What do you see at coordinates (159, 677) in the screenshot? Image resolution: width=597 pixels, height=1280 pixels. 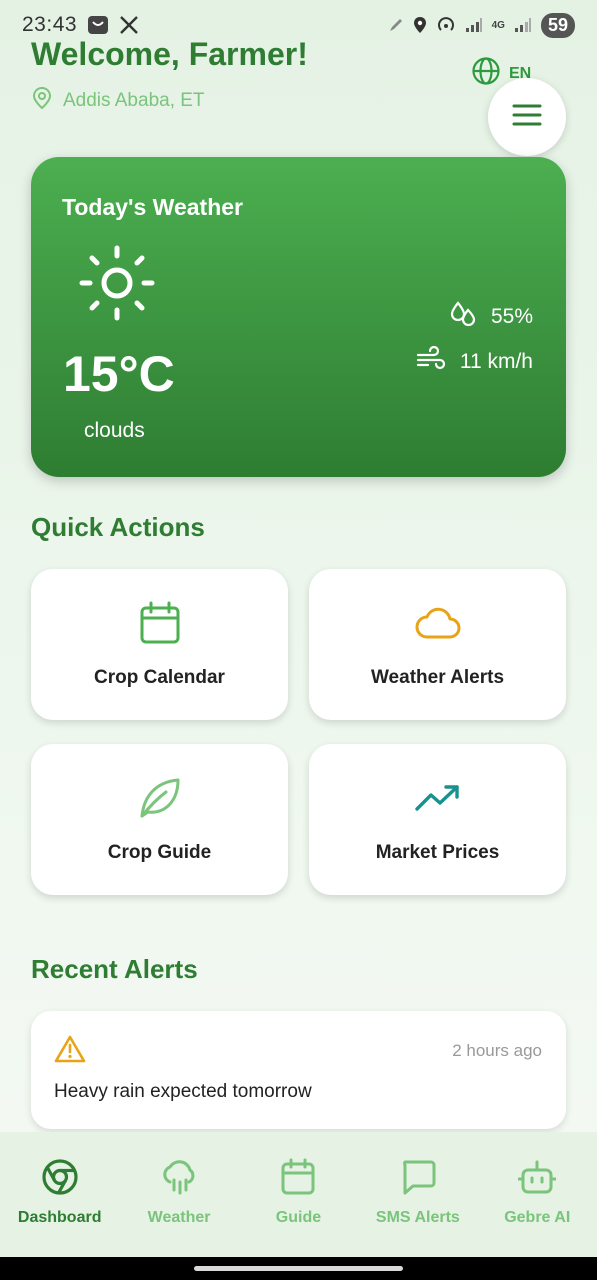 I see `crop-calendar-label: Crop Calendar` at bounding box center [159, 677].